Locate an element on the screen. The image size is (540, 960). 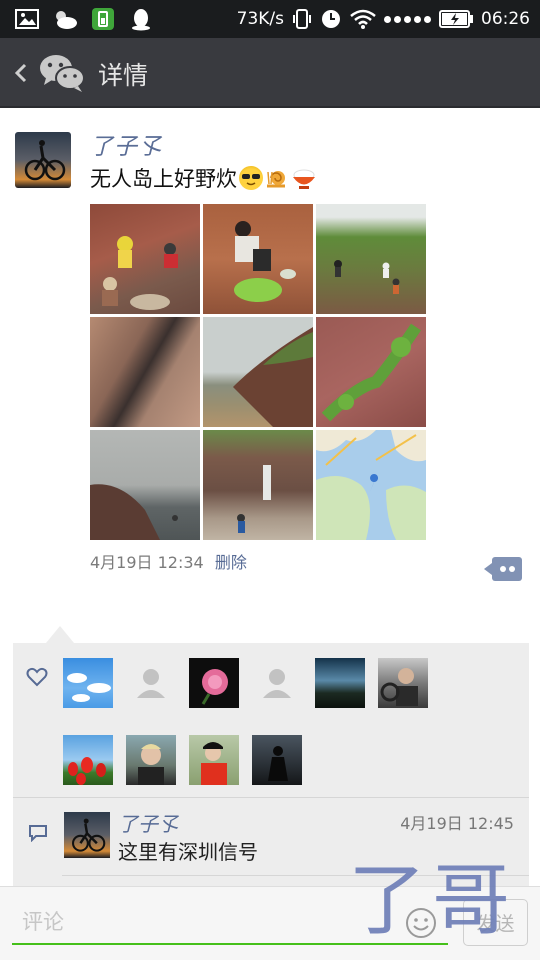
author-avatar is located at coordinates (43, 160).